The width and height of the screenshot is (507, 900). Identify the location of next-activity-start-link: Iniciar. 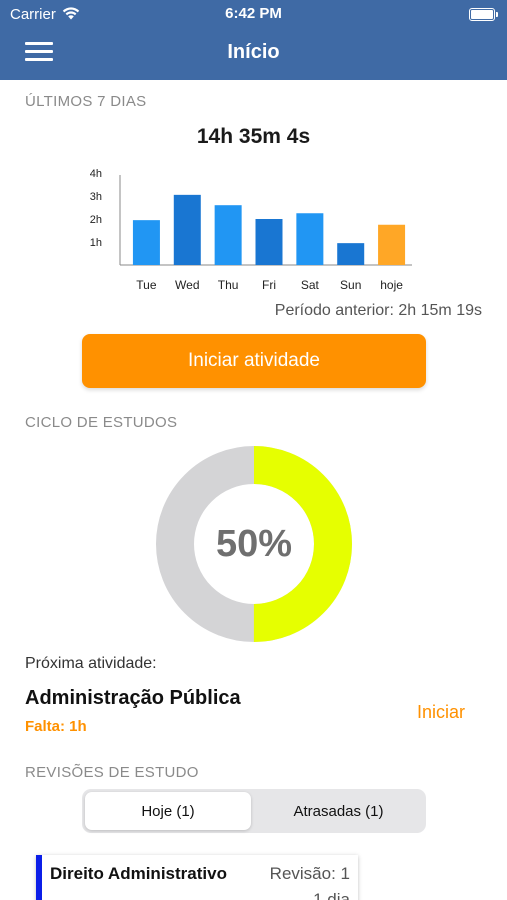
(441, 712).